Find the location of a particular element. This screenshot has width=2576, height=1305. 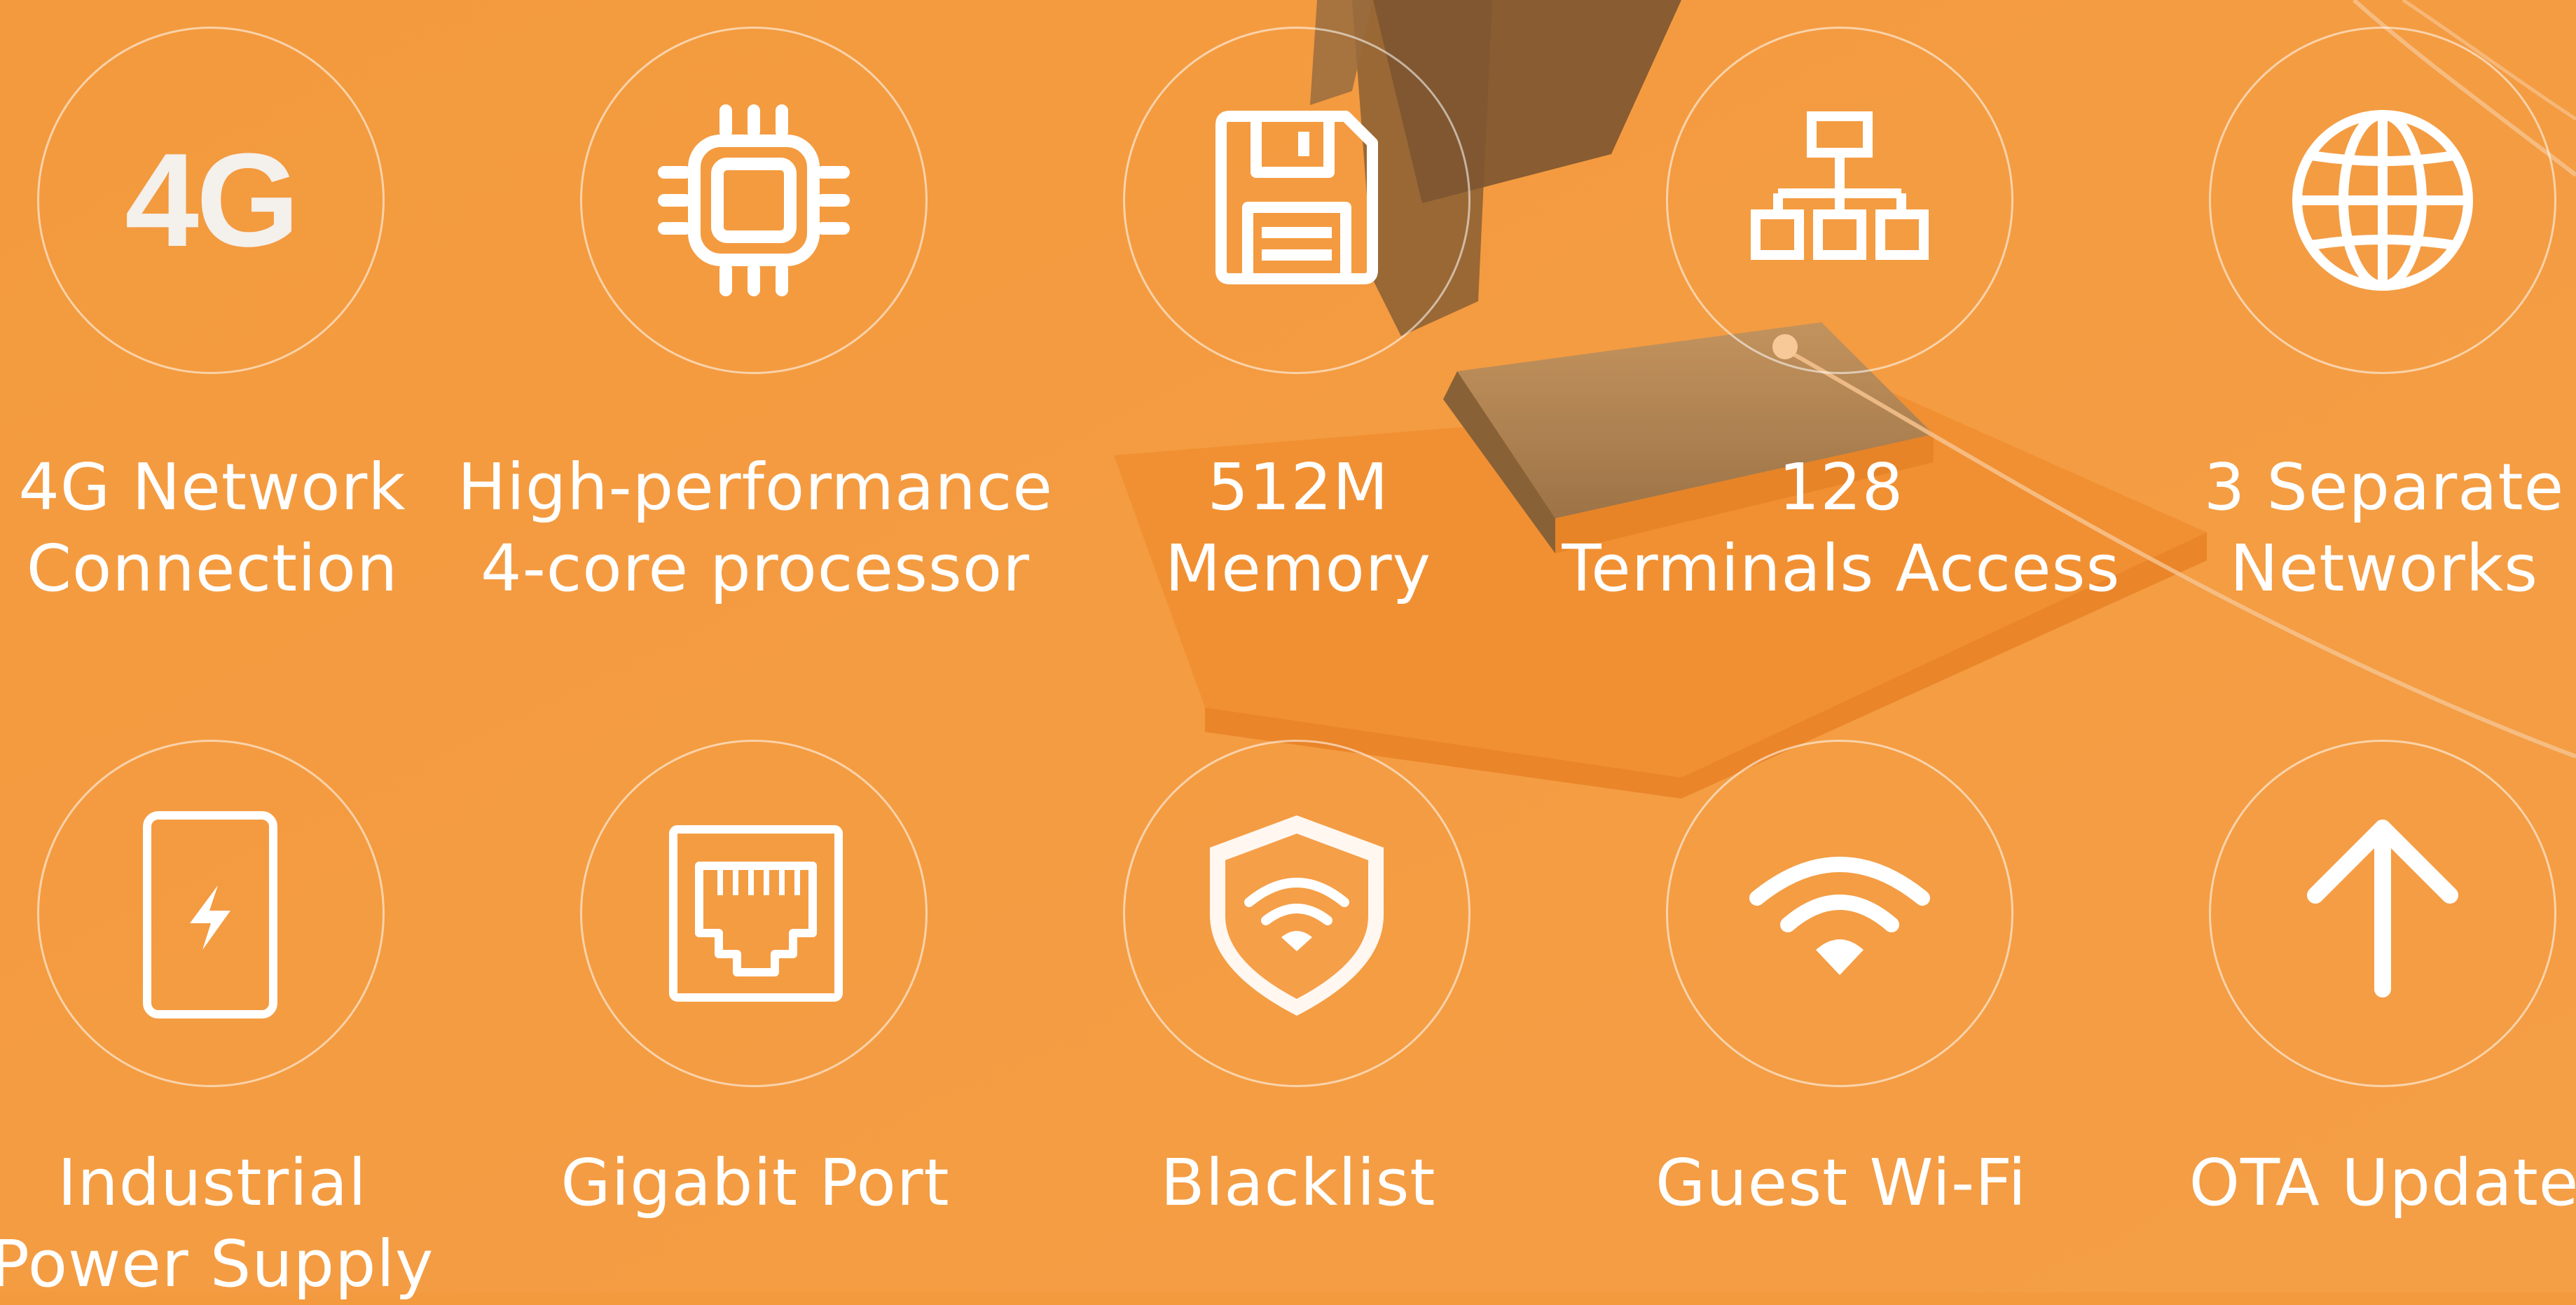

ethernet-port-icon is located at coordinates (756, 913).